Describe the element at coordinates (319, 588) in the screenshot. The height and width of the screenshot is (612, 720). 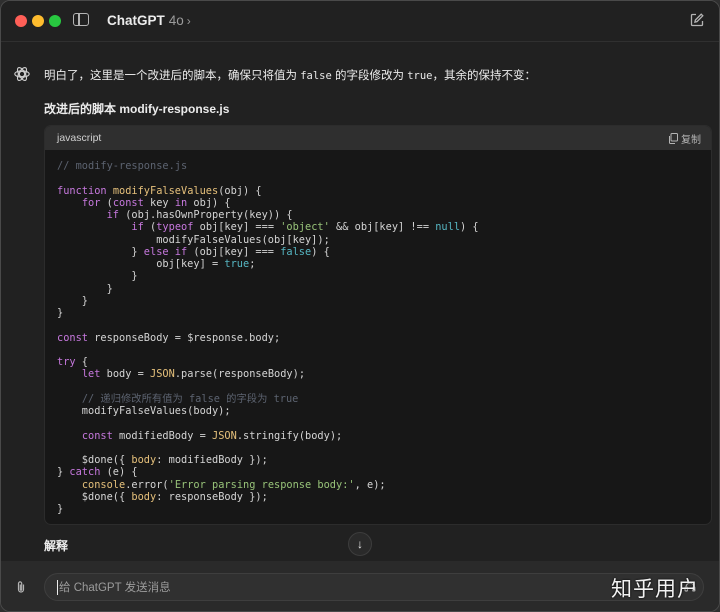
I see `message-input` at that location.